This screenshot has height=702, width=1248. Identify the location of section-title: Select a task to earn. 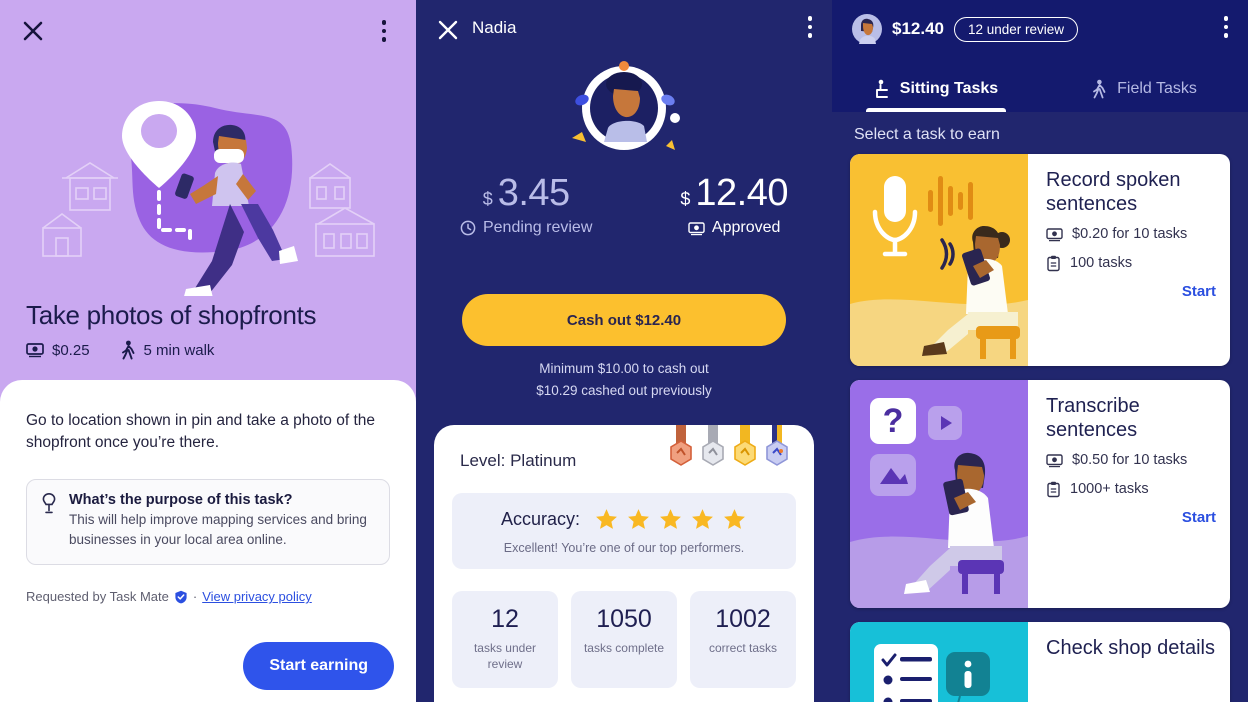
(927, 134).